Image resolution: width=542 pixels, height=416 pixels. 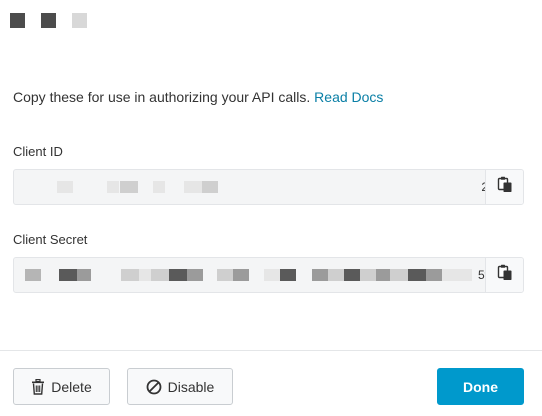 What do you see at coordinates (38, 386) in the screenshot?
I see `trash-icon` at bounding box center [38, 386].